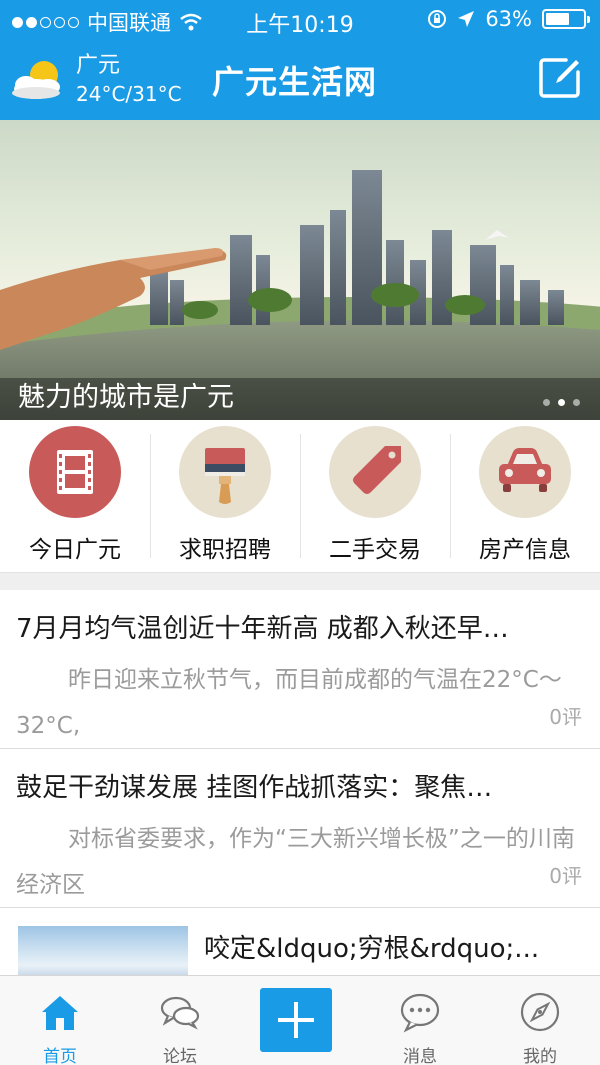 The width and height of the screenshot is (600, 1065). I want to click on status-right: 63%, so click(508, 19).